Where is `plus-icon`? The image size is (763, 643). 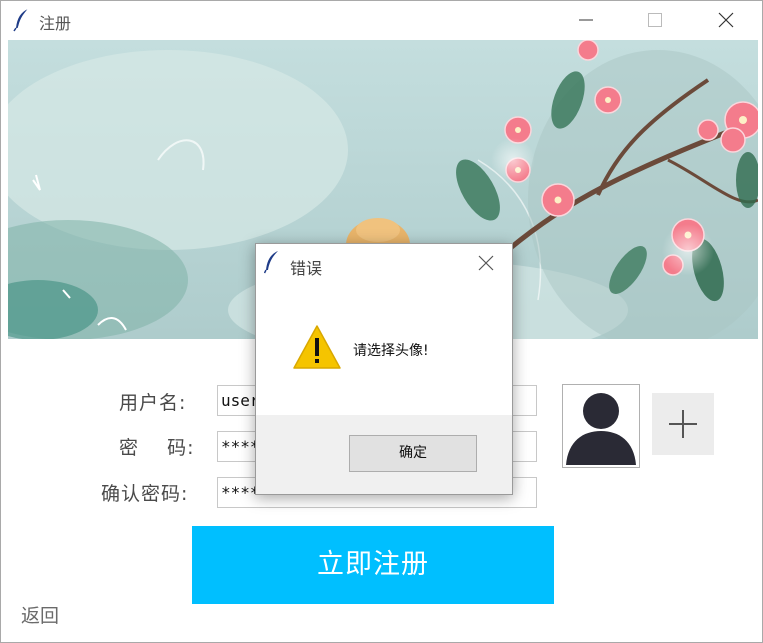
plus-icon is located at coordinates (683, 424).